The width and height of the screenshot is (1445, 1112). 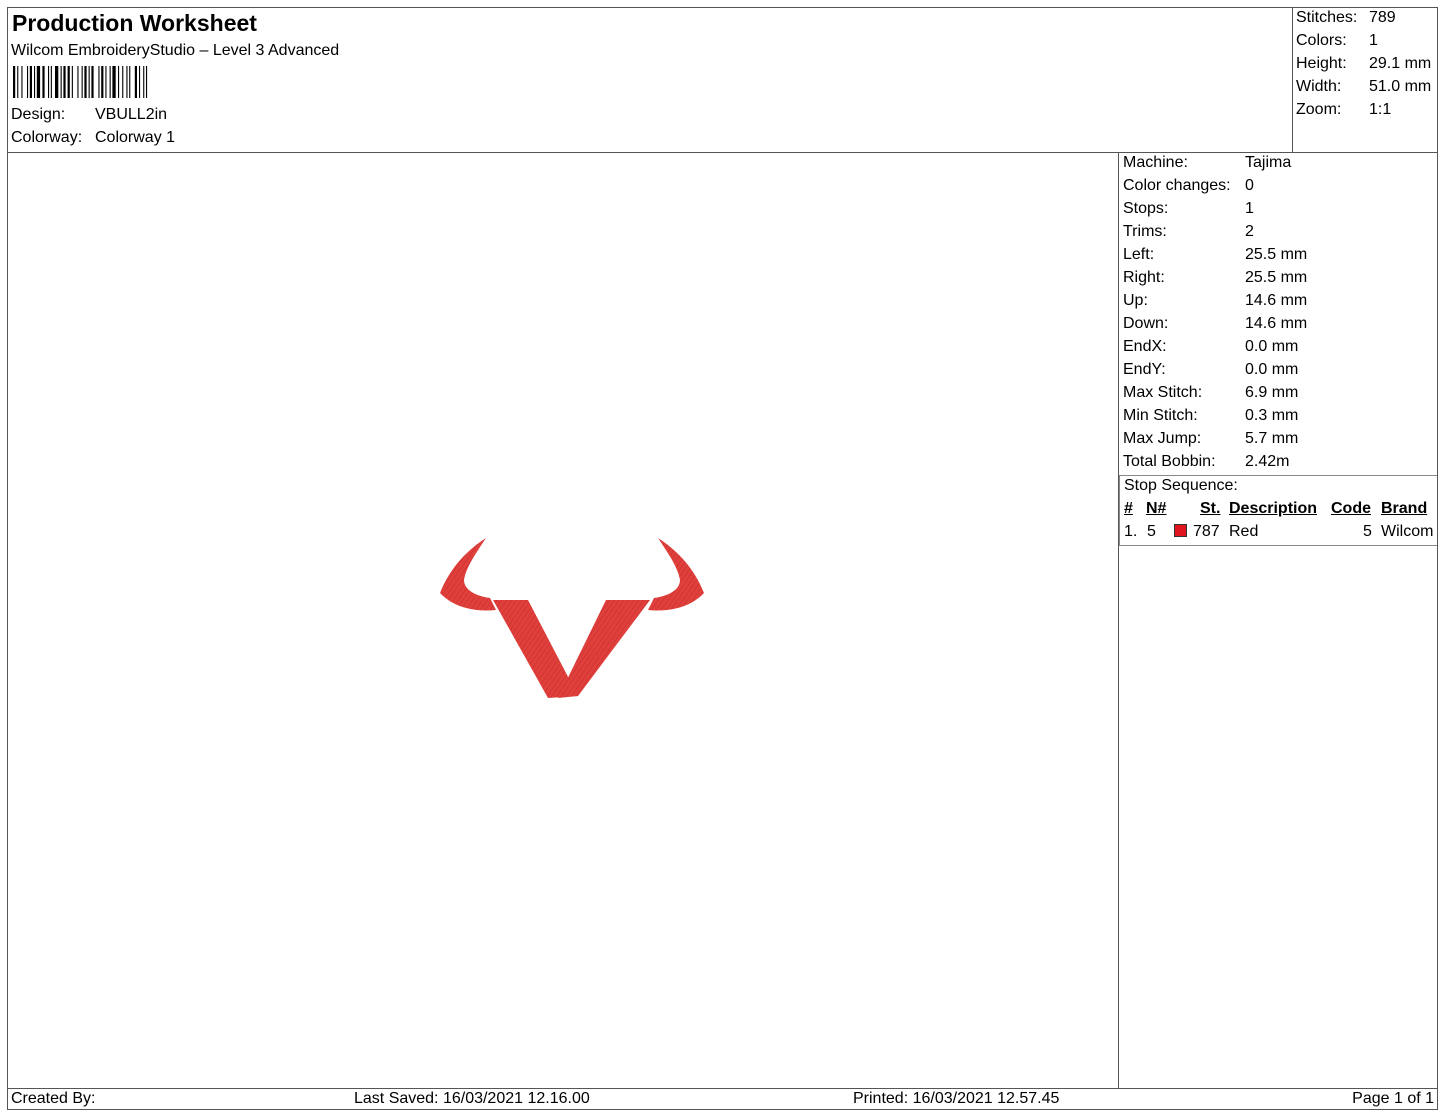 What do you see at coordinates (1319, 109) in the screenshot?
I see `stat-label: Zoom:` at bounding box center [1319, 109].